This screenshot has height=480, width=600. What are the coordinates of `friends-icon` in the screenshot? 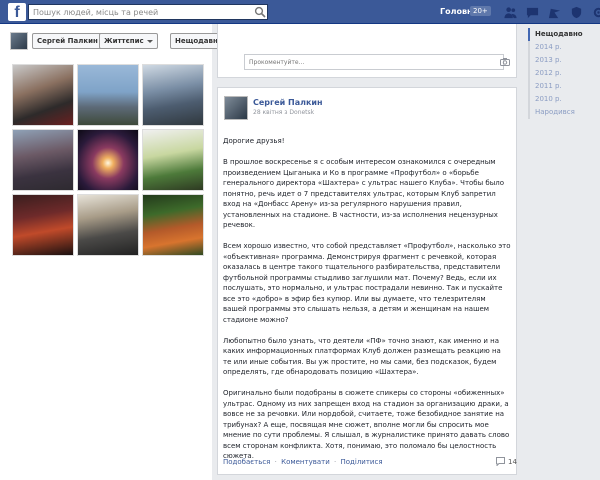 It's located at (510, 12).